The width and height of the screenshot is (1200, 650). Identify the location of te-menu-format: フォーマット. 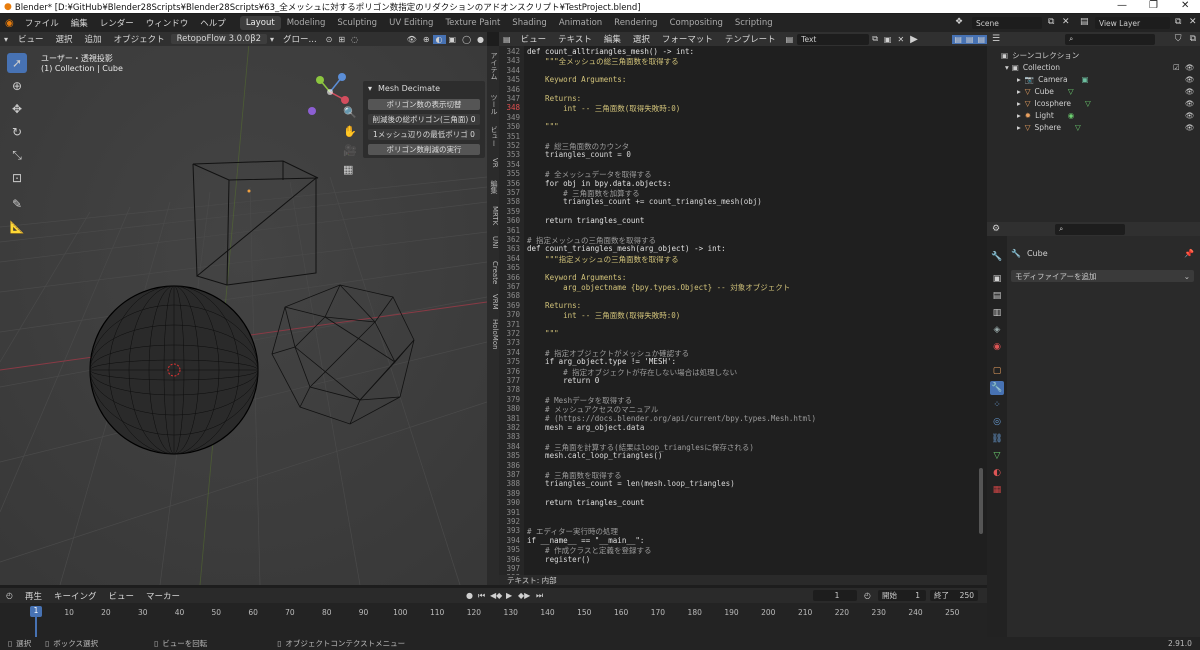
(687, 39).